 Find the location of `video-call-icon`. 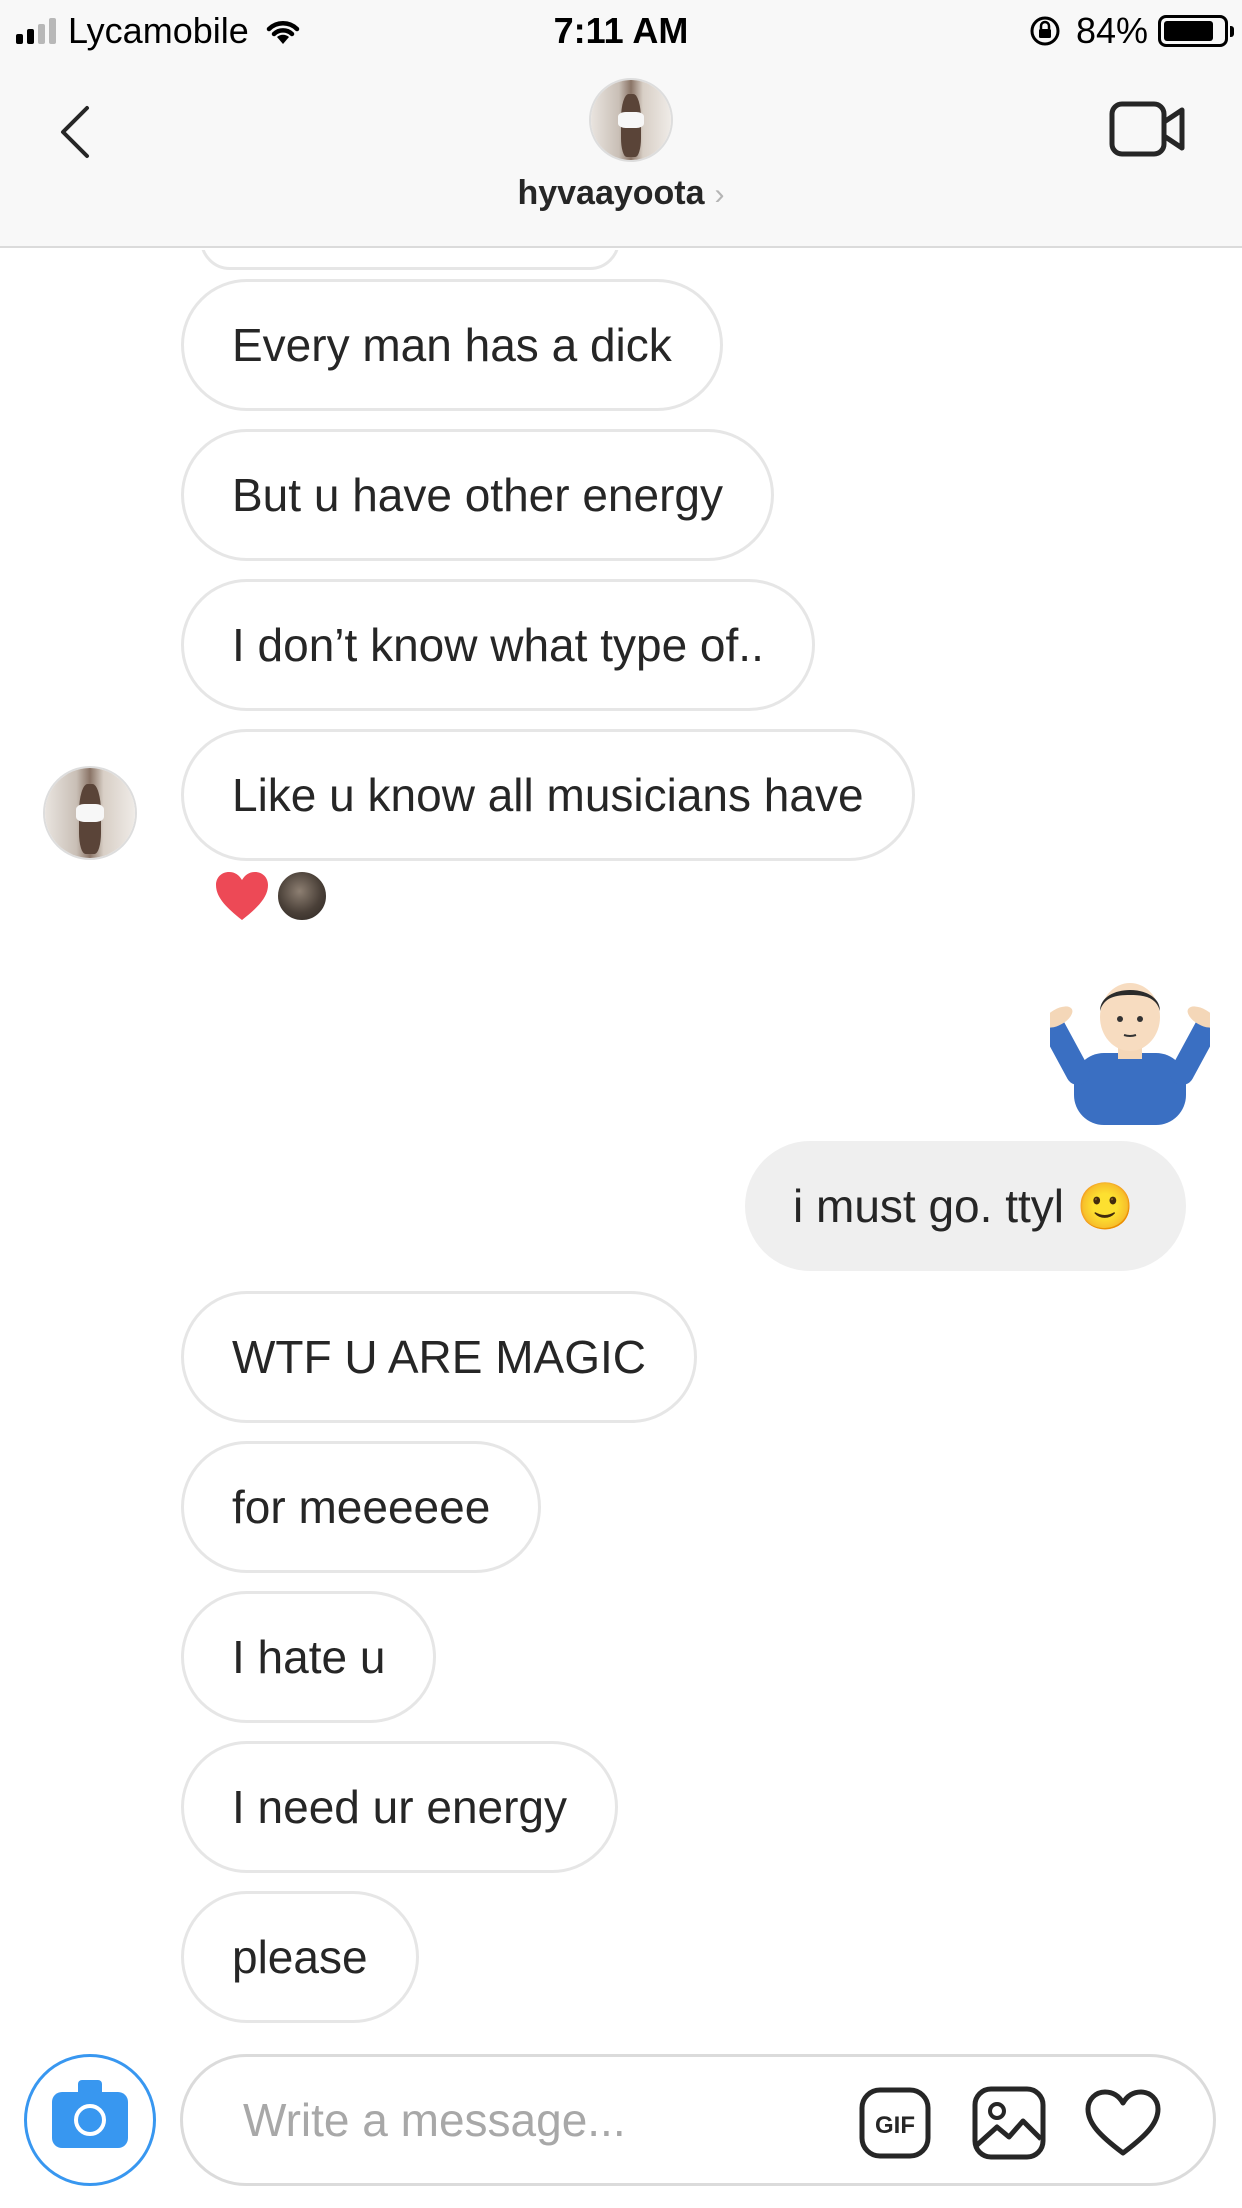

video-call-icon is located at coordinates (1147, 129).